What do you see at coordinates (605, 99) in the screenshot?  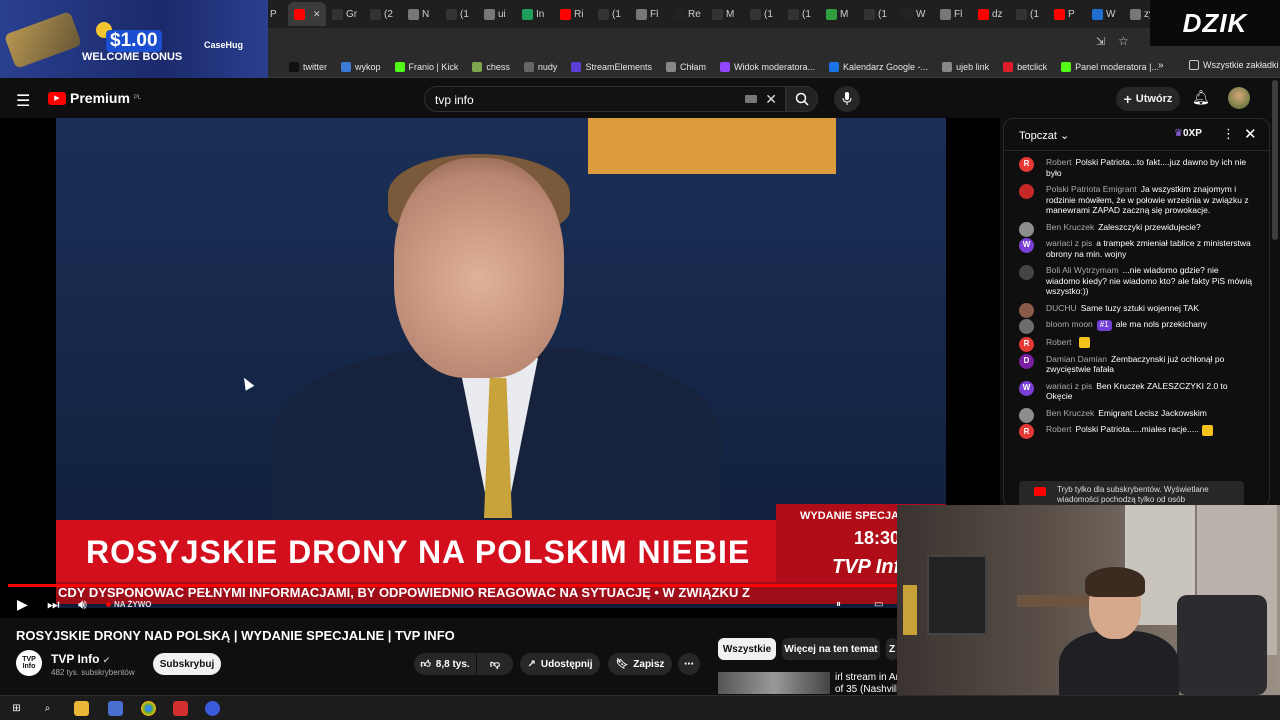 I see `search-input: tvp info ✕` at bounding box center [605, 99].